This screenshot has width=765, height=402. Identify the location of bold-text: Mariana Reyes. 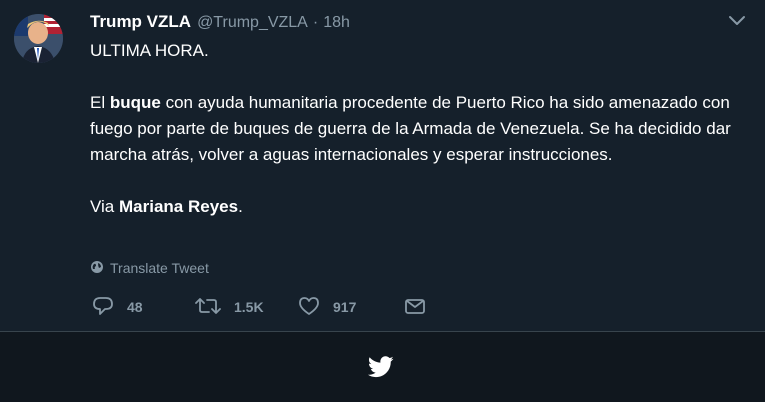
(179, 206).